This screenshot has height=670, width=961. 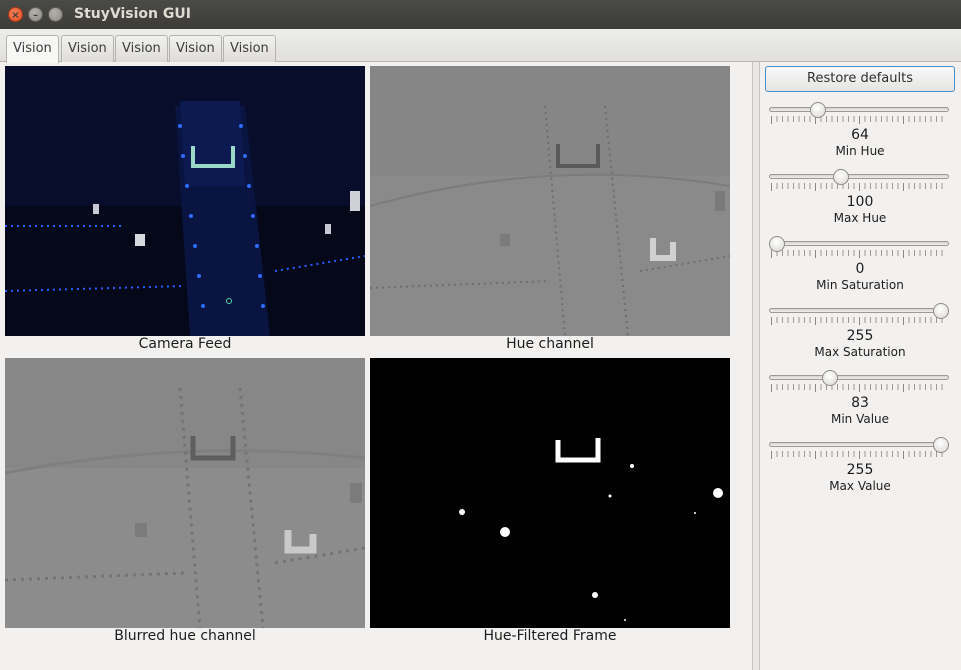 I want to click on min-hue-value: 64, so click(x=860, y=135).